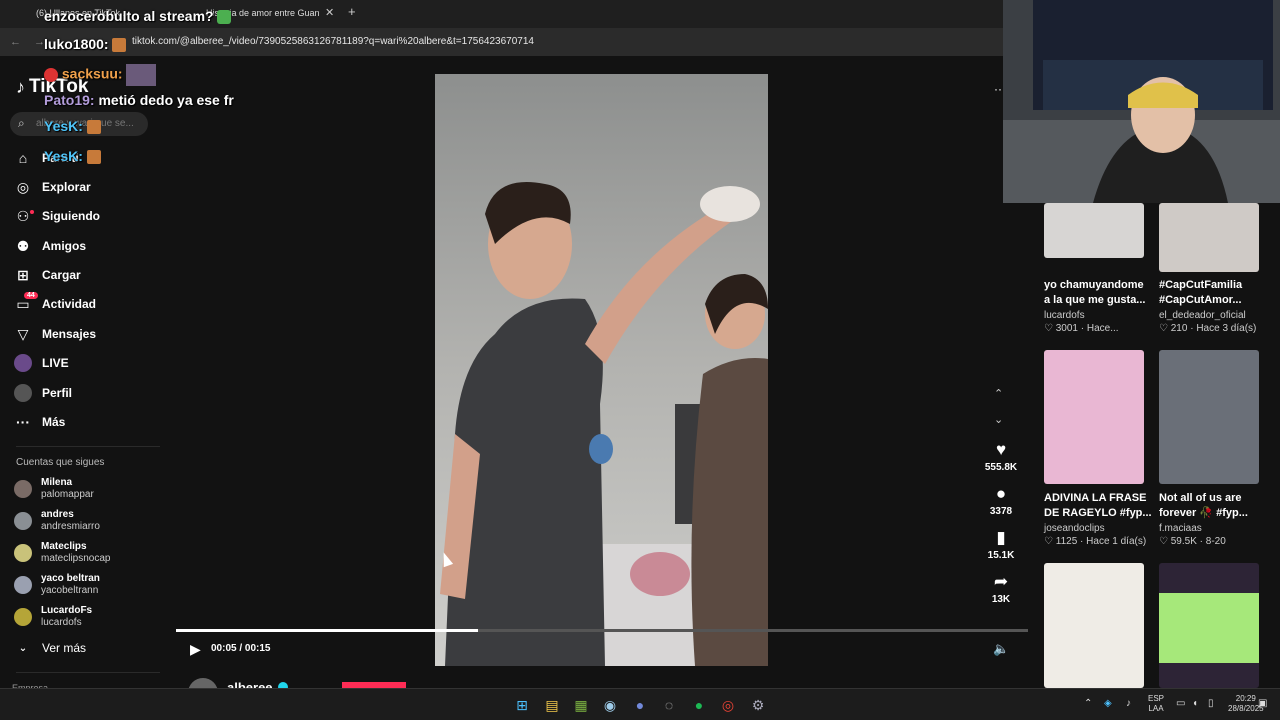 This screenshot has height=720, width=1280. I want to click on network-icon: ▭, so click(1180, 703).